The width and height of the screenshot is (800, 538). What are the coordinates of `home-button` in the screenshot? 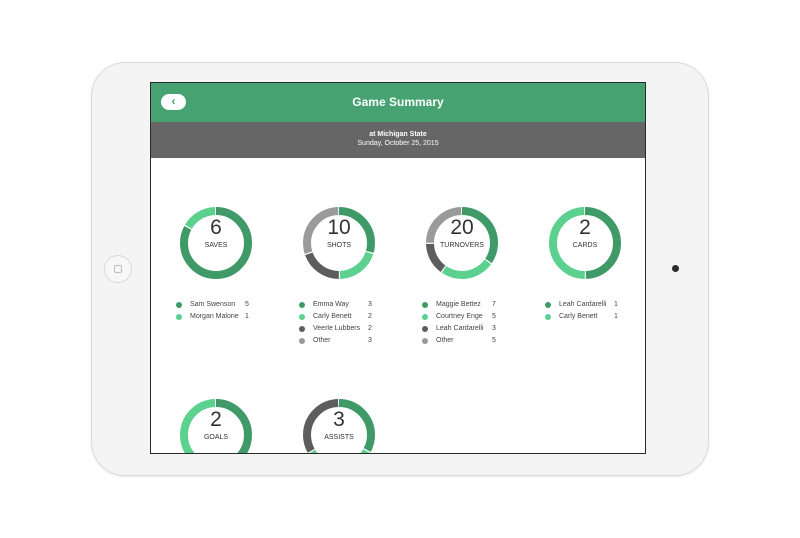 It's located at (118, 269).